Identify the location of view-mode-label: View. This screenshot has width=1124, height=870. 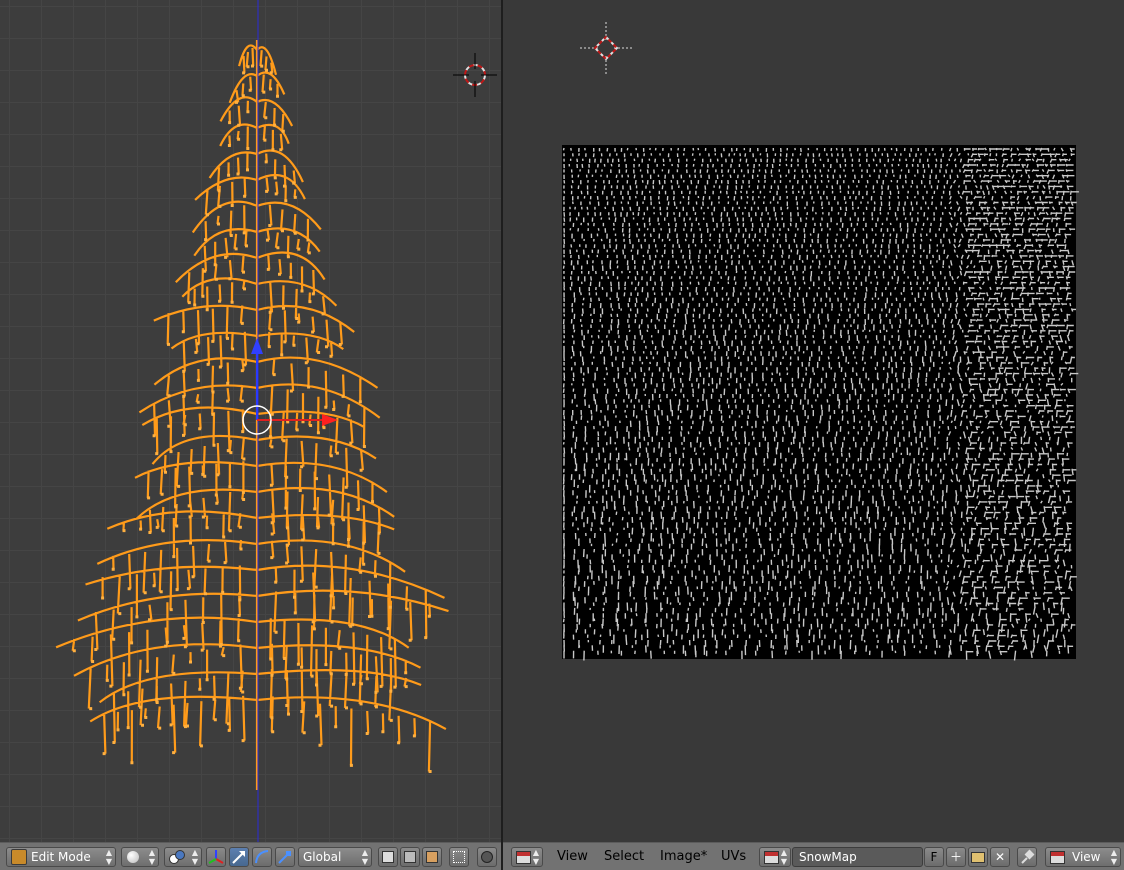
(1086, 857).